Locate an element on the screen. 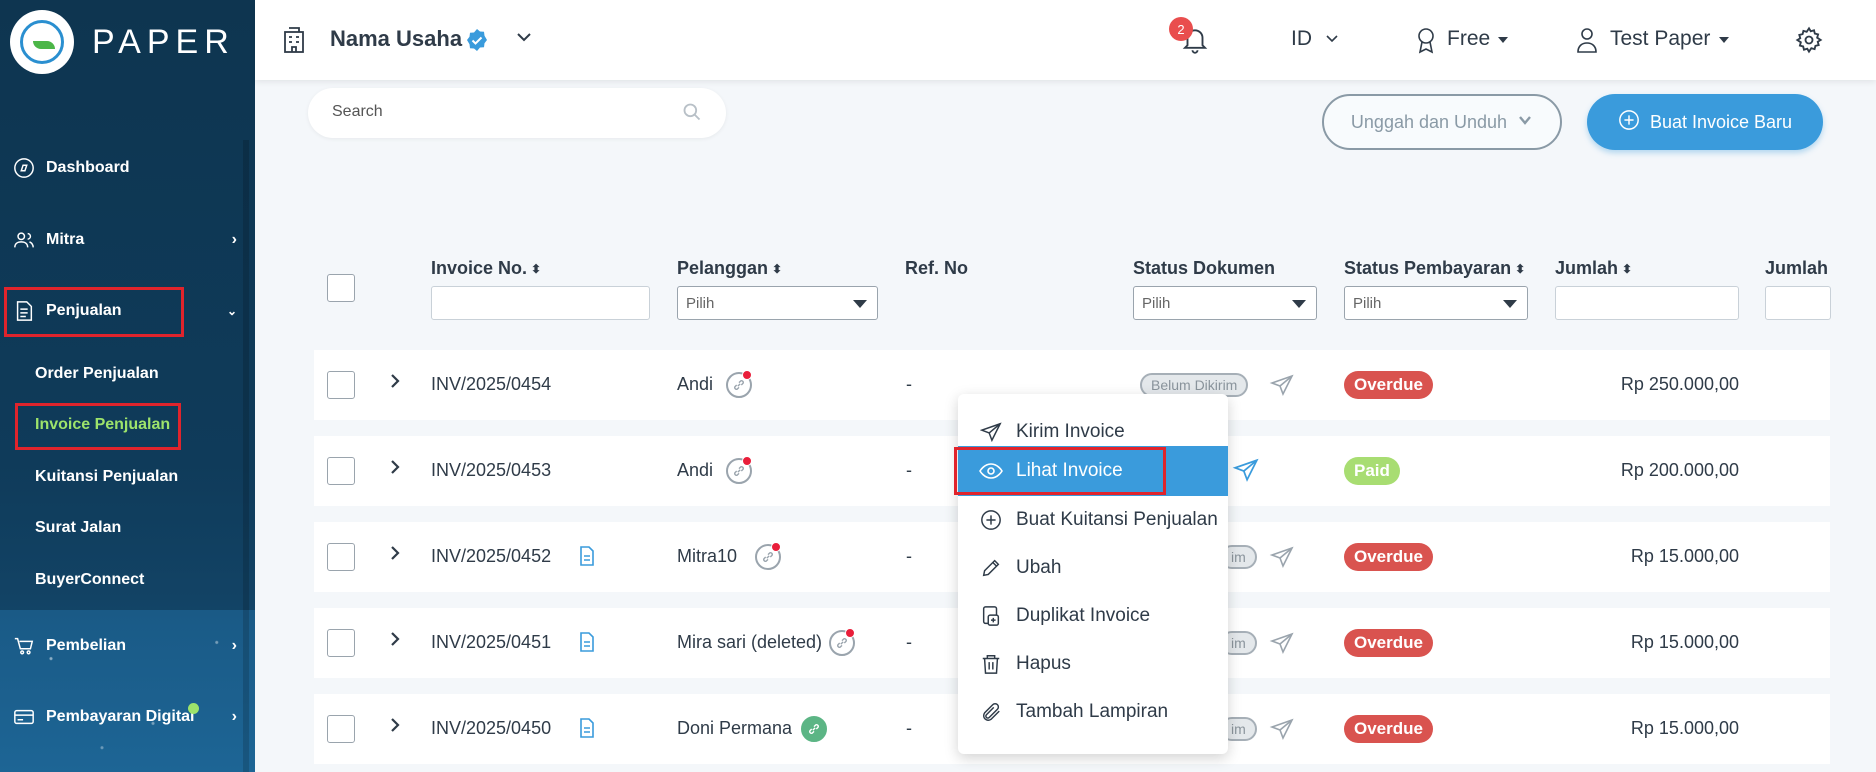  sidebar-subitem-kuitansi-penjualan: Kuitansi Penjualan is located at coordinates (106, 477).